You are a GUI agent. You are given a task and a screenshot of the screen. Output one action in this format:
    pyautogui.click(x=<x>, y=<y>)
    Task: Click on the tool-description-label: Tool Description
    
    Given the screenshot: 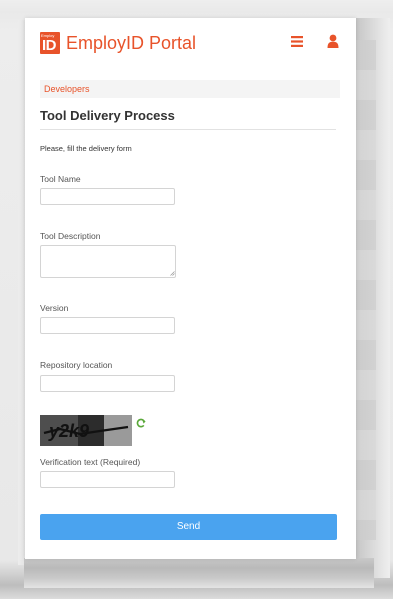 What is the action you would take?
    pyautogui.click(x=70, y=236)
    